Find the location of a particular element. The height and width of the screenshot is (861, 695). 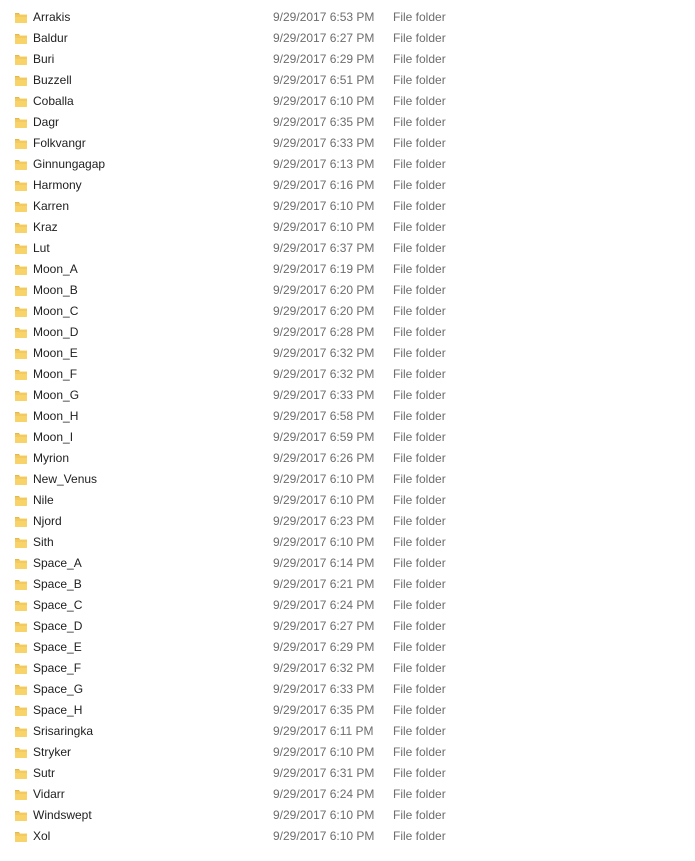

file-row: Moon_B 9/29/2017 6:20 PM File folder is located at coordinates (347, 290).